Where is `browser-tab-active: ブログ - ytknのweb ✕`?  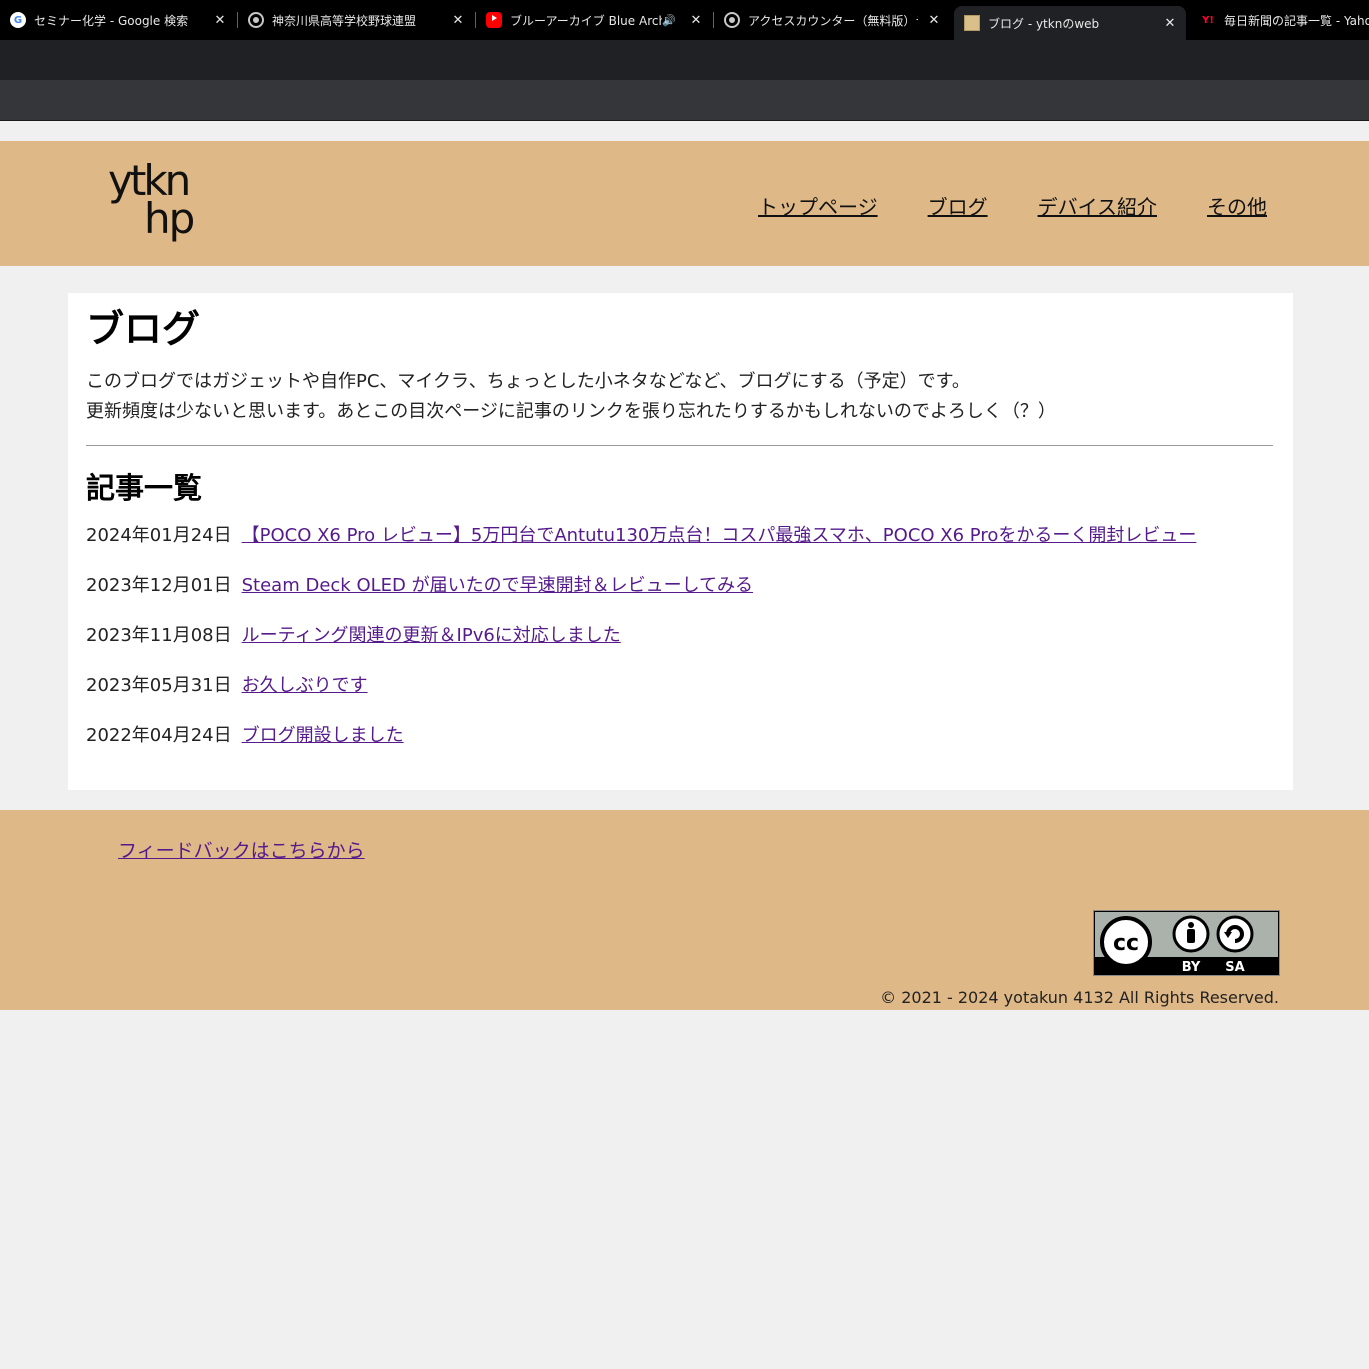
browser-tab-active: ブログ - ytknのweb ✕ is located at coordinates (1070, 23).